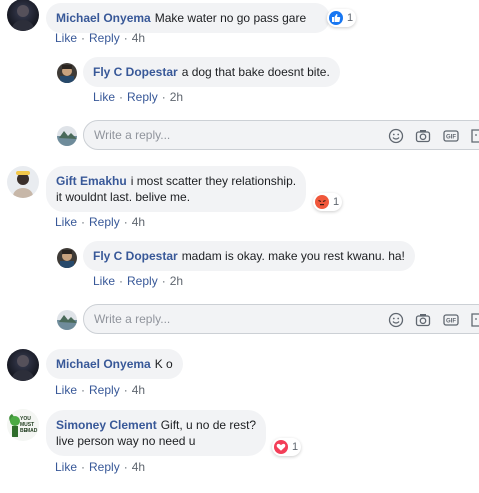  Describe the element at coordinates (293, 256) in the screenshot. I see `comment-text: madam is okay. make you rest kwanu. ha!` at that location.